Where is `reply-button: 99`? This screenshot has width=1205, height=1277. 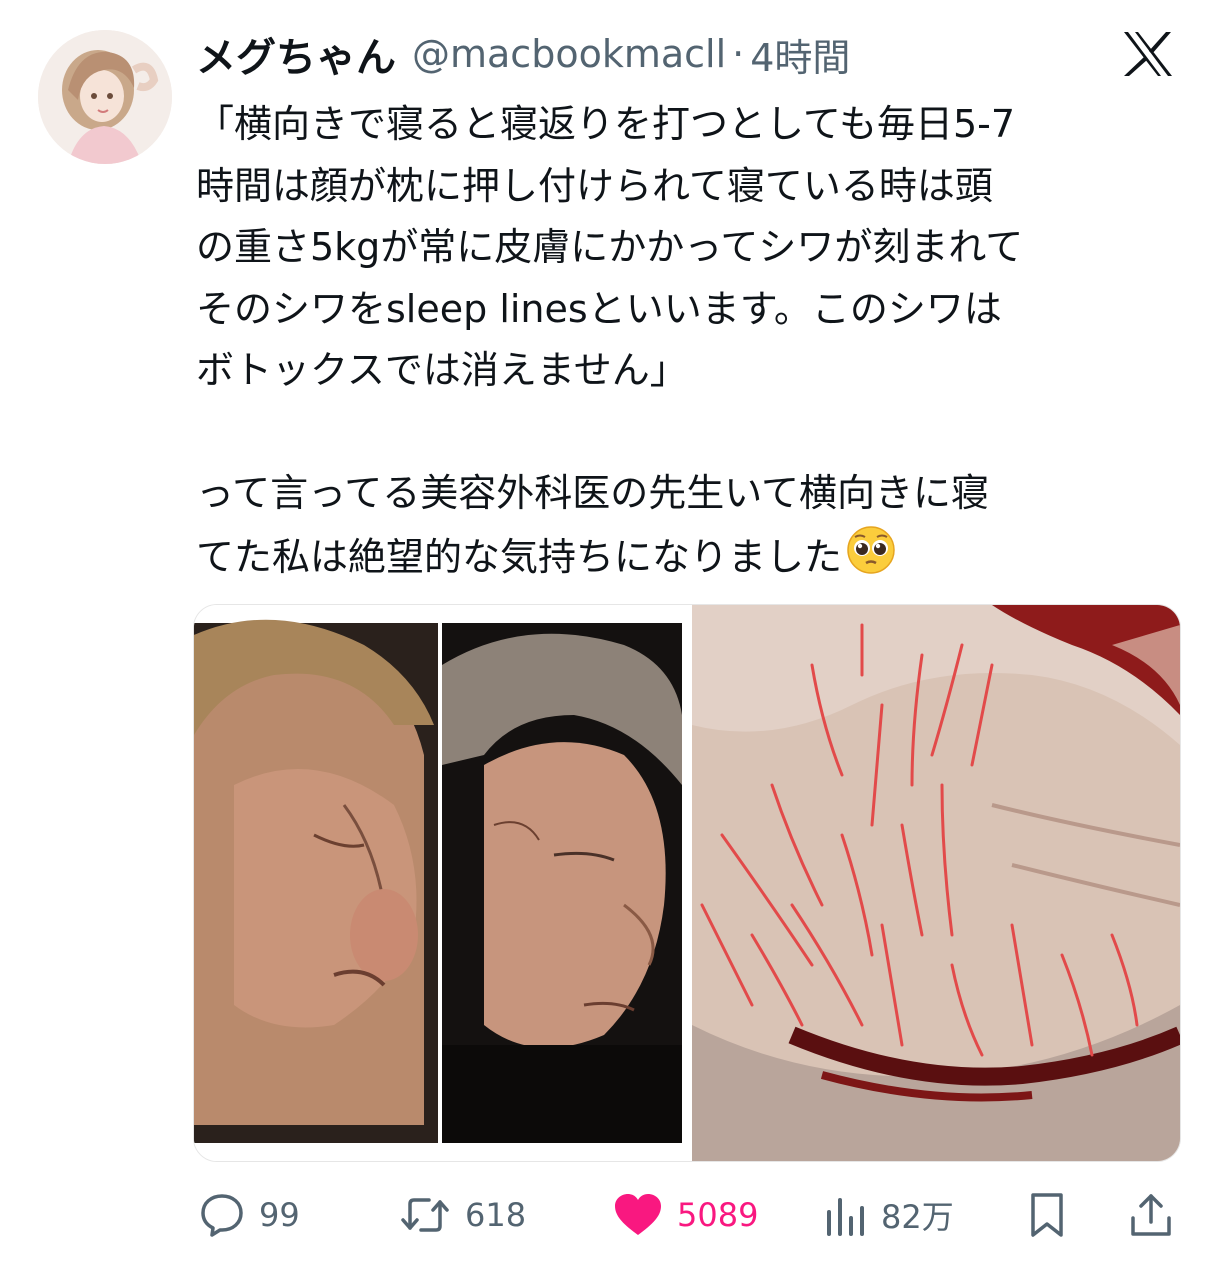 reply-button: 99 is located at coordinates (249, 1215).